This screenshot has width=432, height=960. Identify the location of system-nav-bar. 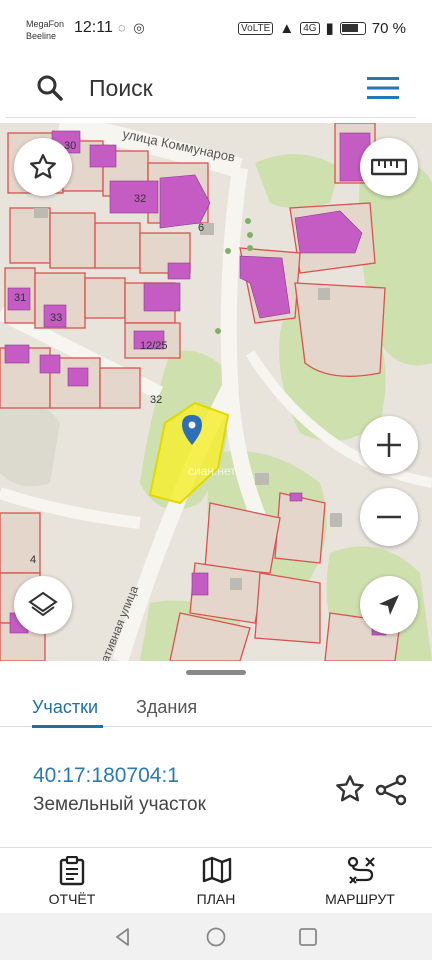
(216, 936).